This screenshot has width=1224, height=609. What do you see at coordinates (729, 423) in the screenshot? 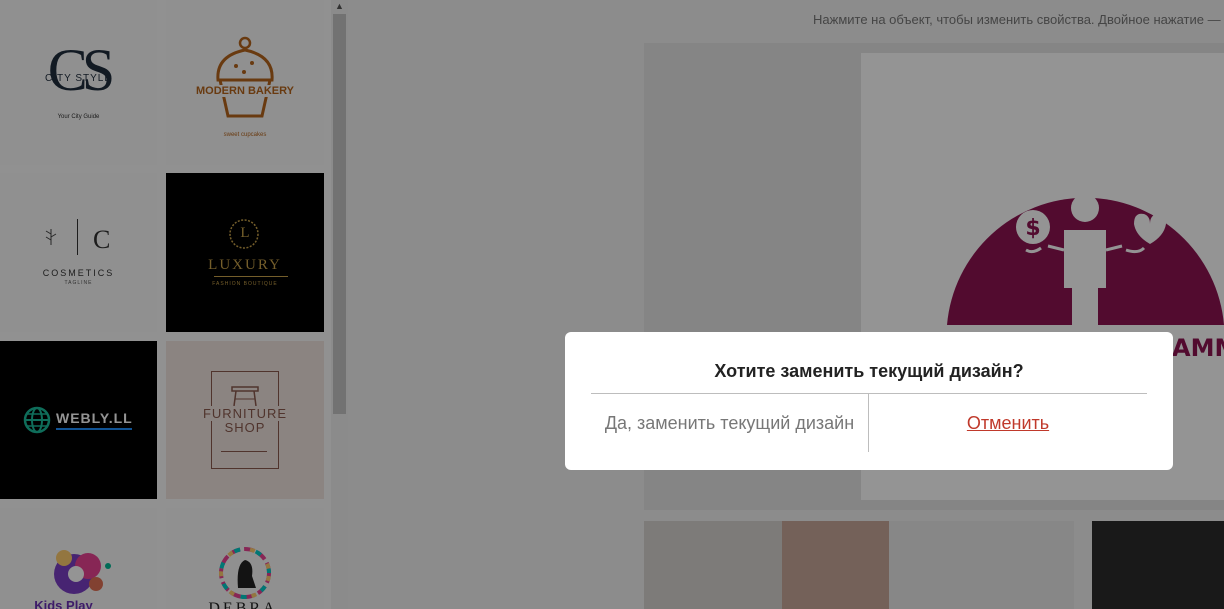
I see `confirm-replace-button: Да, заменить текущий дизайн` at bounding box center [729, 423].